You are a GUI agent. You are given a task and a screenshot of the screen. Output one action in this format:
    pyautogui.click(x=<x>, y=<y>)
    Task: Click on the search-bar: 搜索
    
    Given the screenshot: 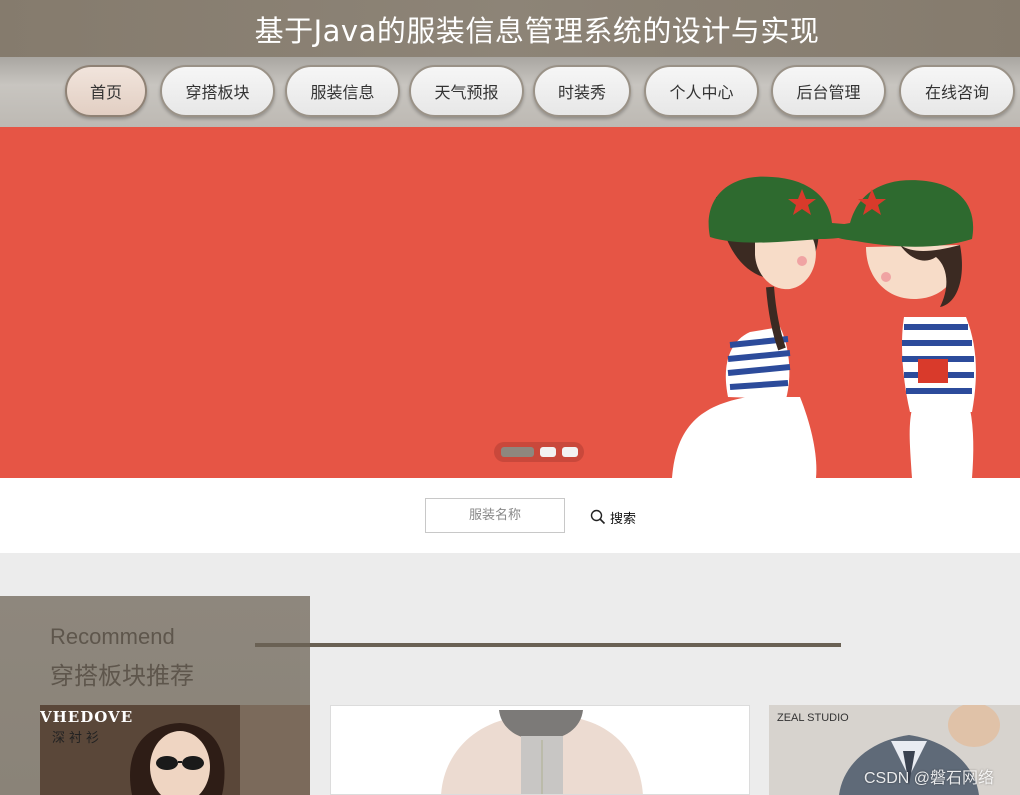 What is the action you would take?
    pyautogui.click(x=510, y=515)
    